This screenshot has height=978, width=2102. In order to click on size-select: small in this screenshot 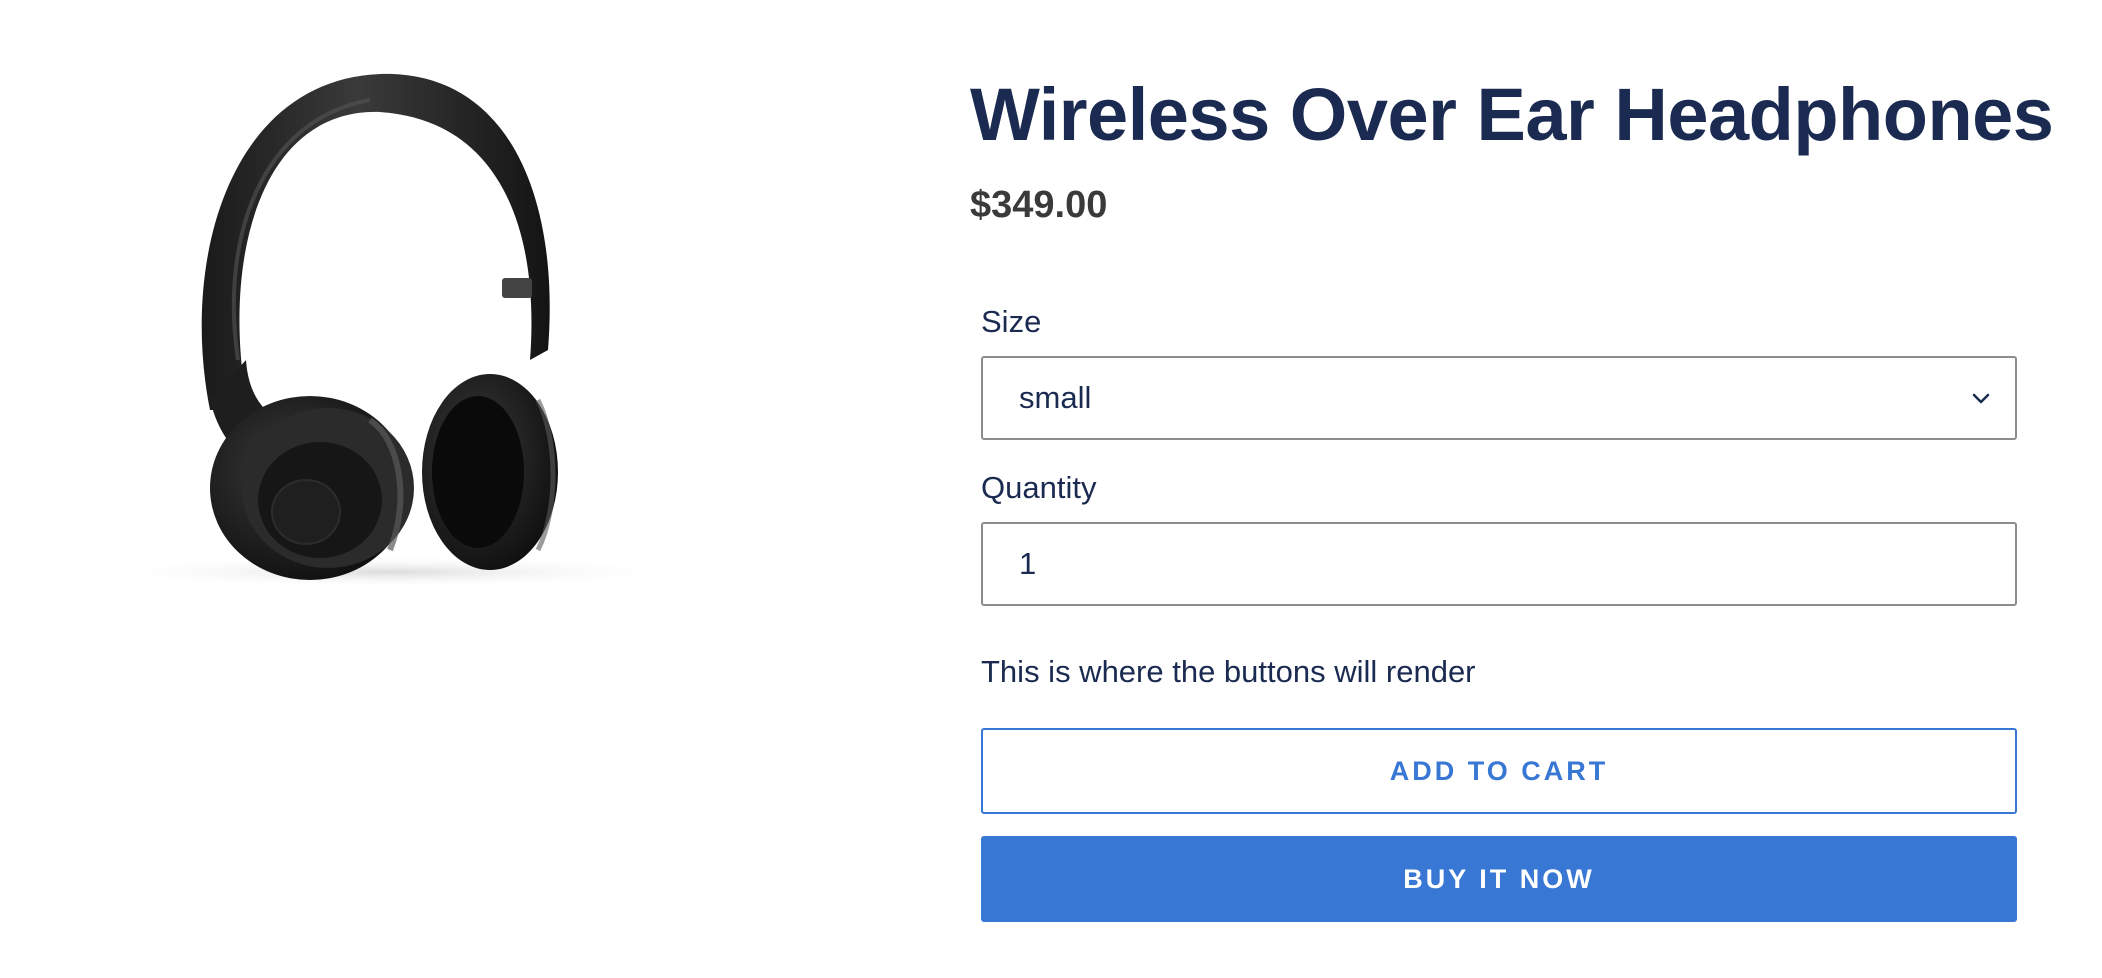, I will do `click(1499, 398)`.